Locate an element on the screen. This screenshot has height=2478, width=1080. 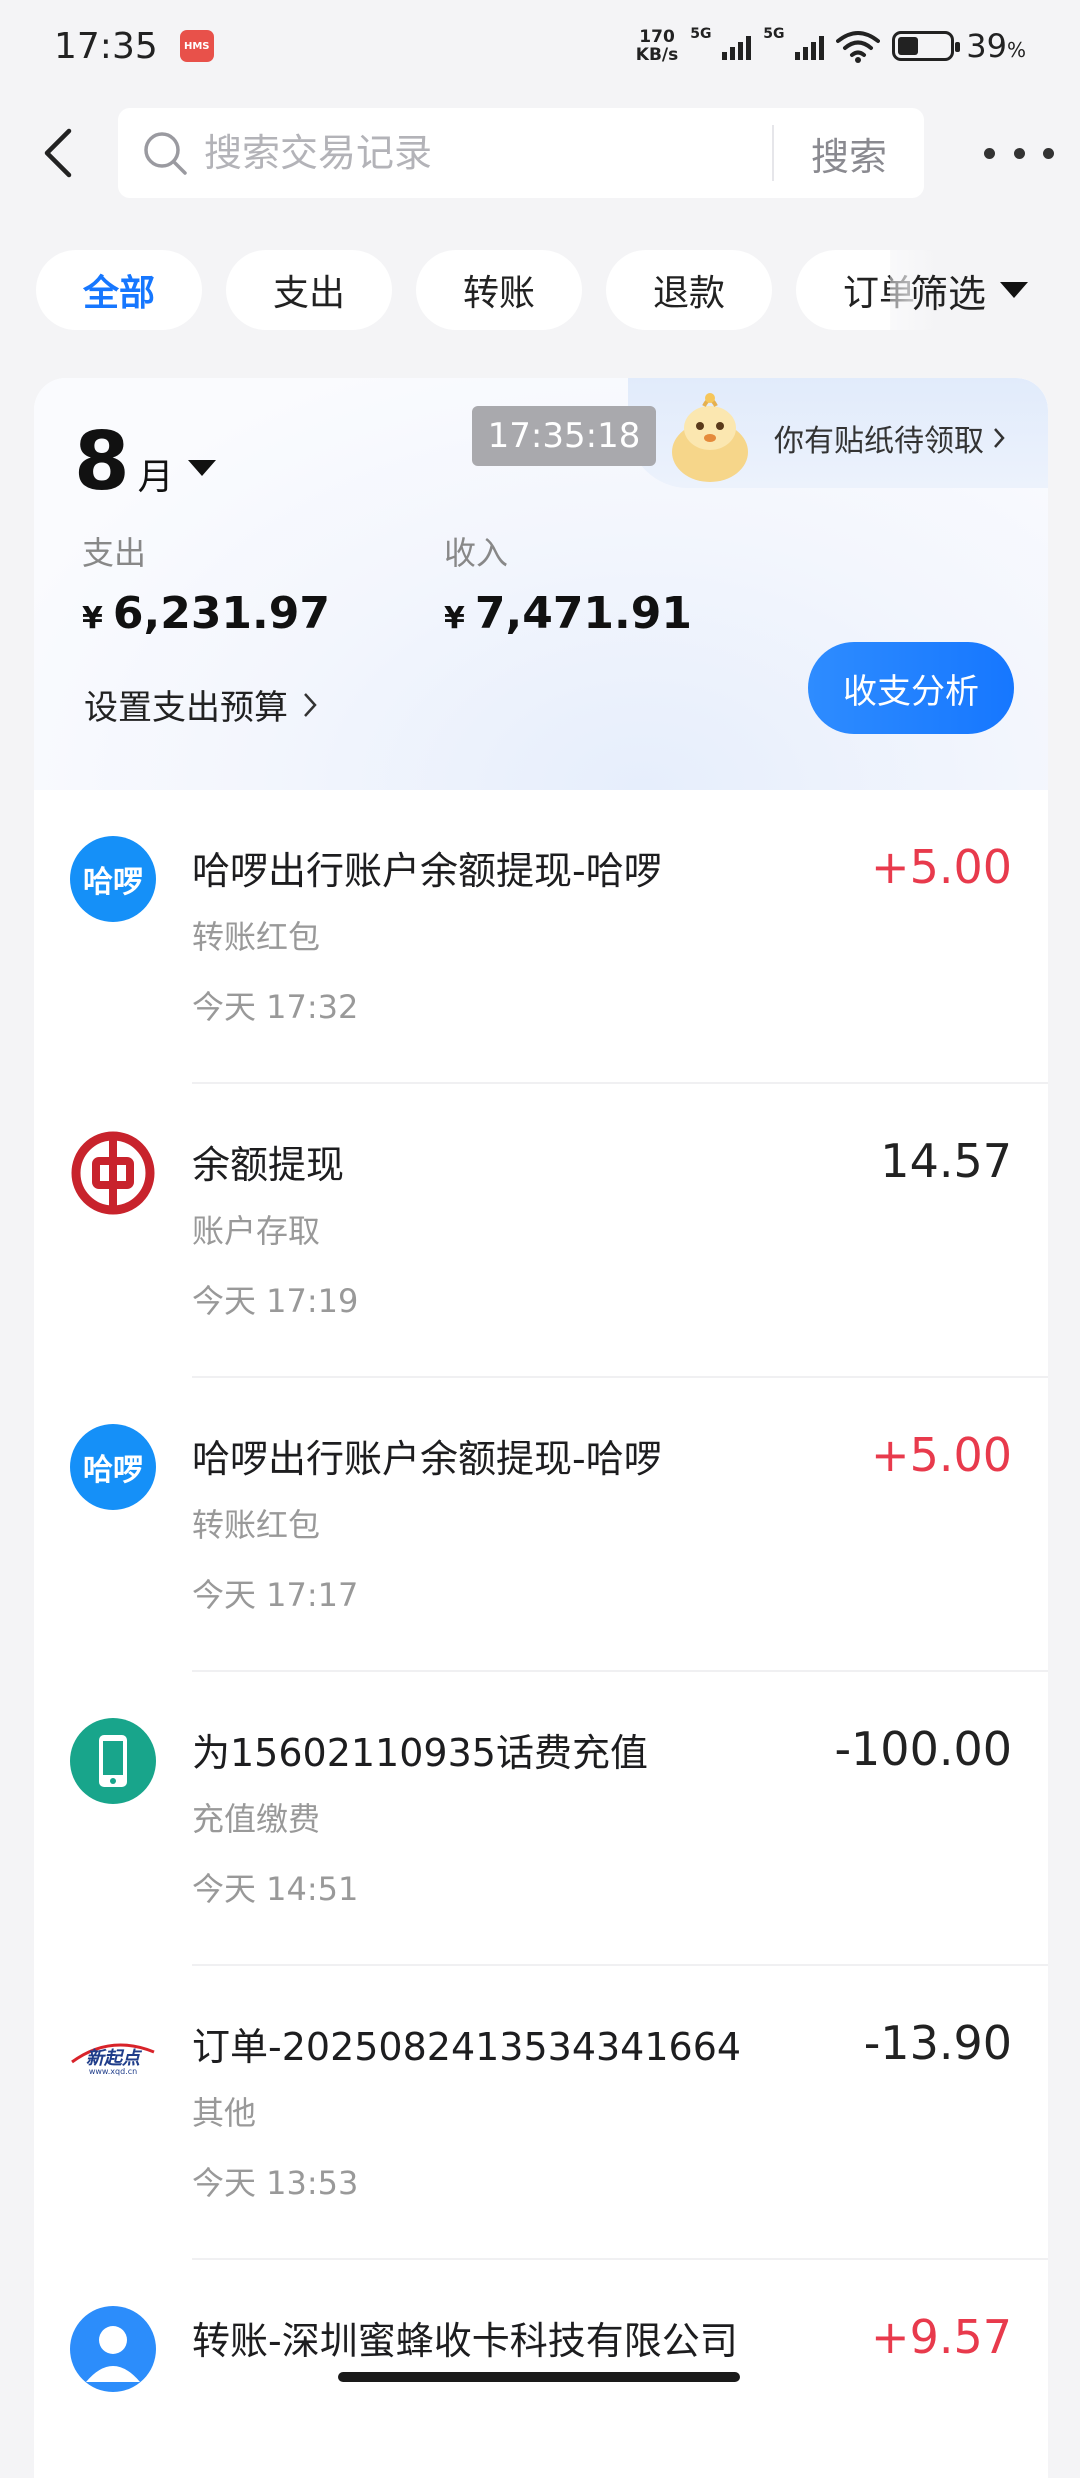
transaction-row: 哈啰 哈啰出行账户余额提现-哈啰 转账红包 今天 17:32 +5.00 is located at coordinates (541, 937).